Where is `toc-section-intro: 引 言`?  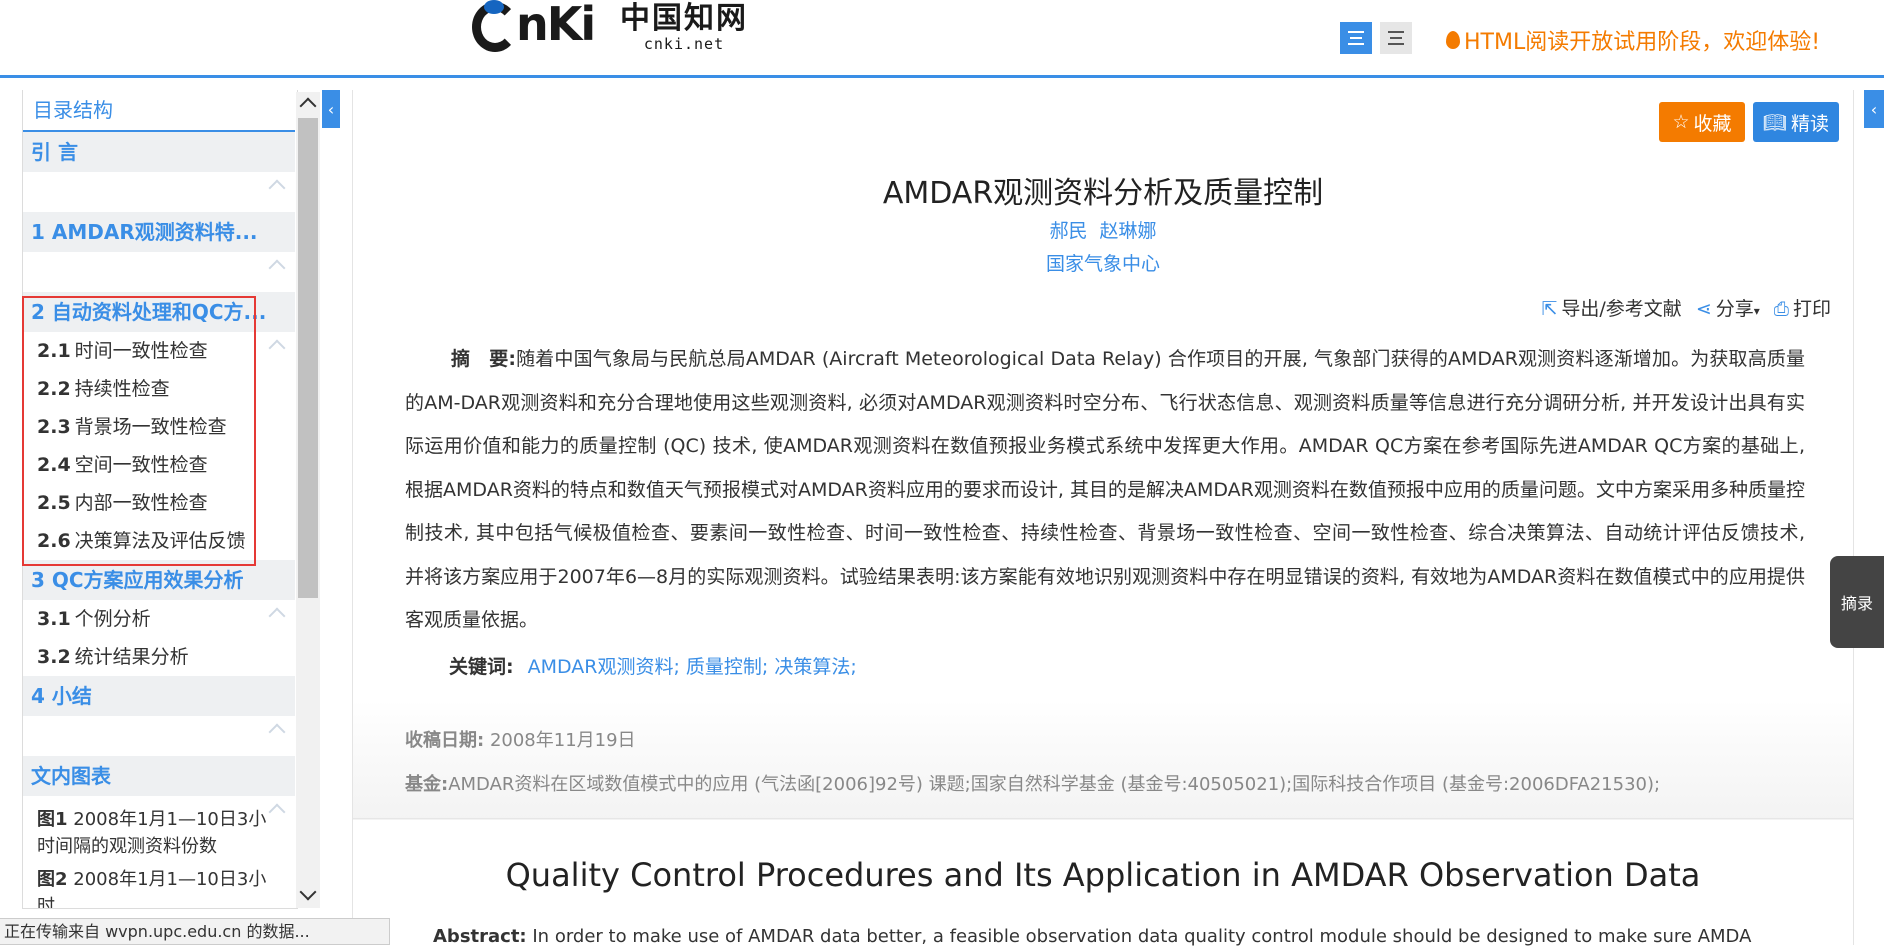
toc-section-intro: 引 言 is located at coordinates (159, 172).